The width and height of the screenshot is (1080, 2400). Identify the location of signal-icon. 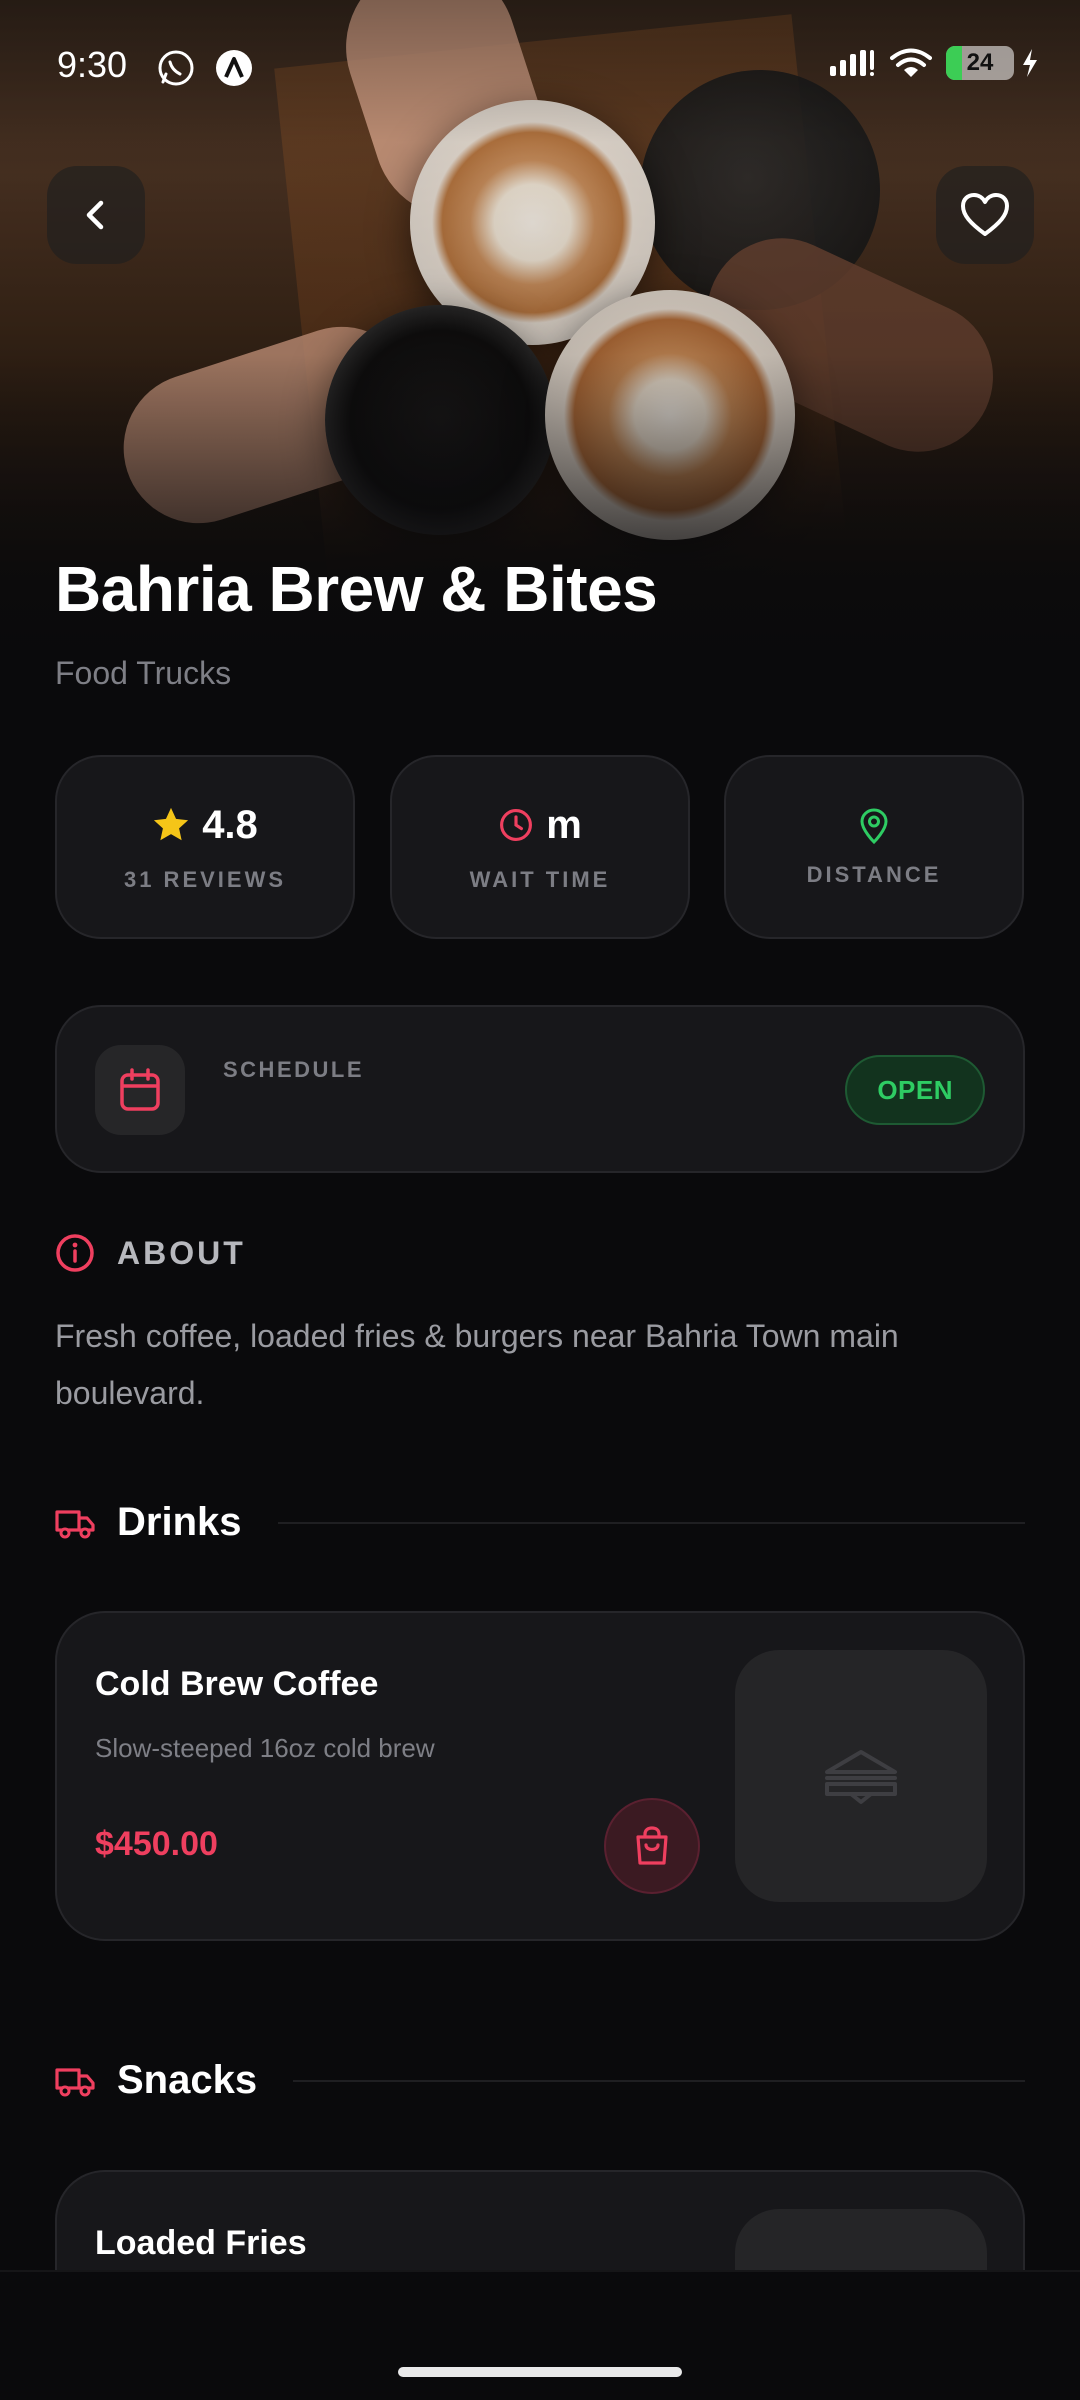
(852, 63).